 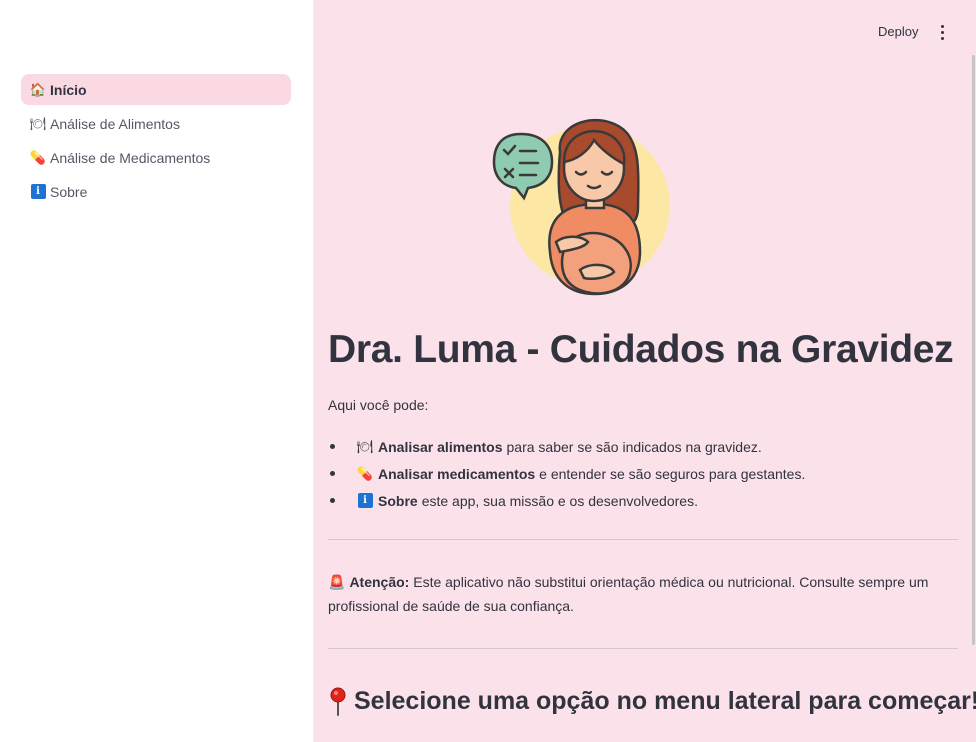 What do you see at coordinates (898, 31) in the screenshot?
I see `deploy-button: Deploy` at bounding box center [898, 31].